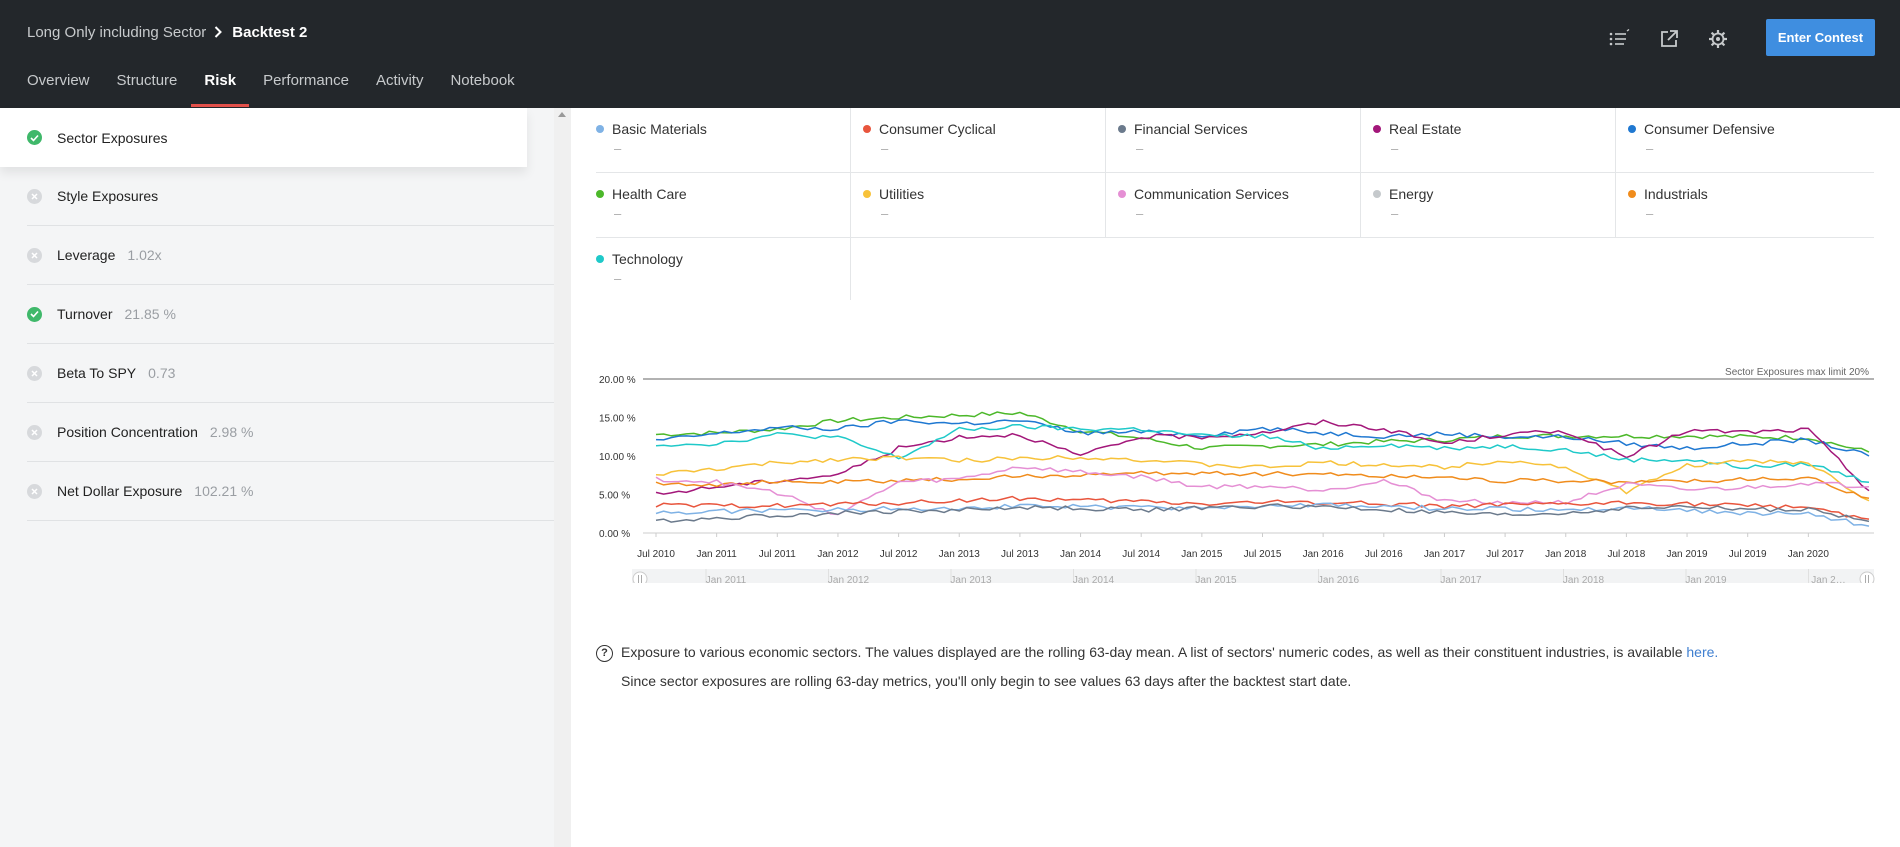 The image size is (1900, 847). What do you see at coordinates (400, 90) in the screenshot?
I see `tab-activity: Activity` at bounding box center [400, 90].